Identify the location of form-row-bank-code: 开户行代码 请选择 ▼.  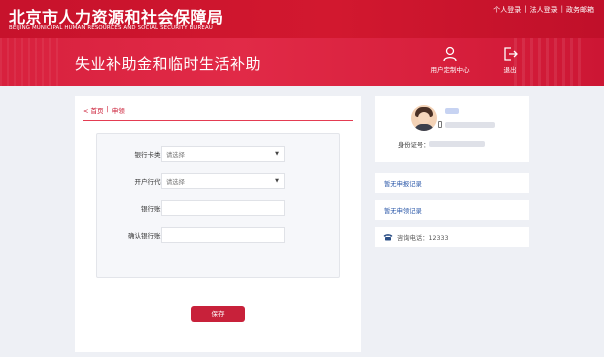
(219, 181).